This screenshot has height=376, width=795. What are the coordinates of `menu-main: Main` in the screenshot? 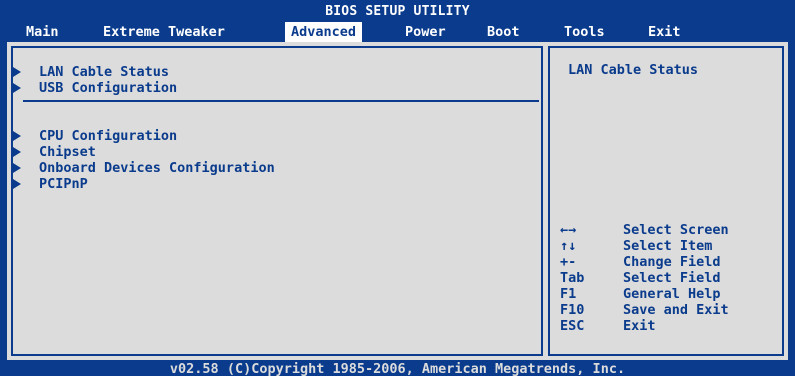 It's located at (42, 32).